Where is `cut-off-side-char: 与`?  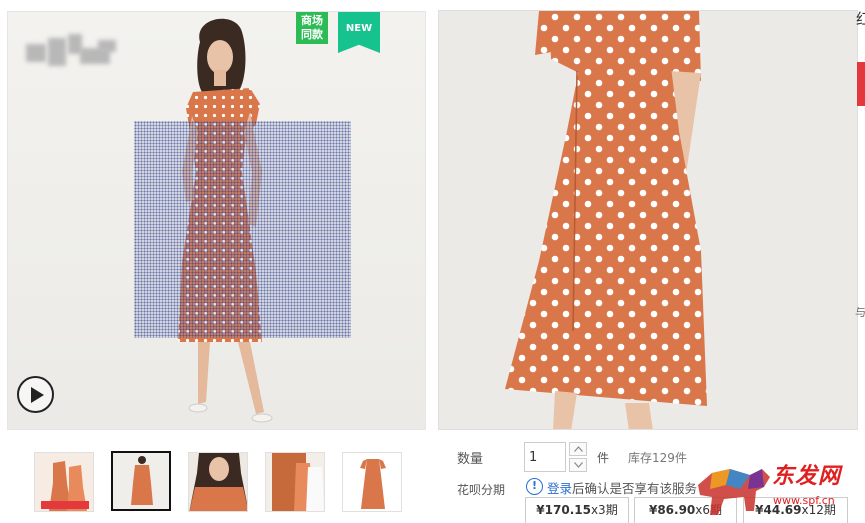 cut-off-side-char: 与 is located at coordinates (860, 312).